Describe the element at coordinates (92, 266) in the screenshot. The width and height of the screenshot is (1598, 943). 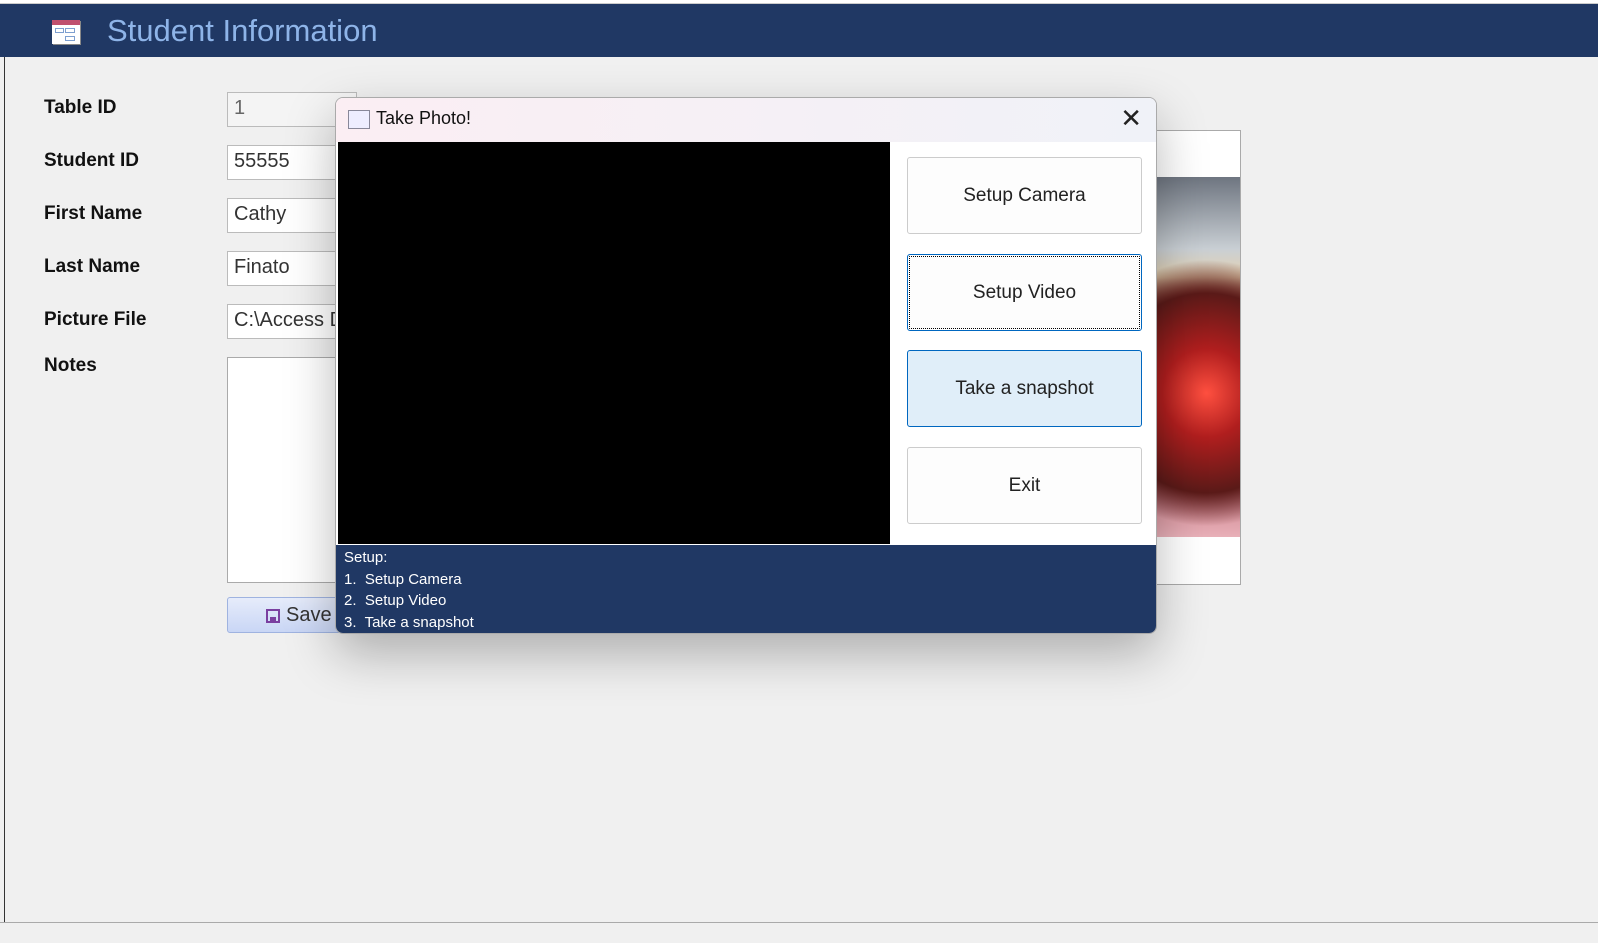
I see `label-last-name: Last Name` at that location.